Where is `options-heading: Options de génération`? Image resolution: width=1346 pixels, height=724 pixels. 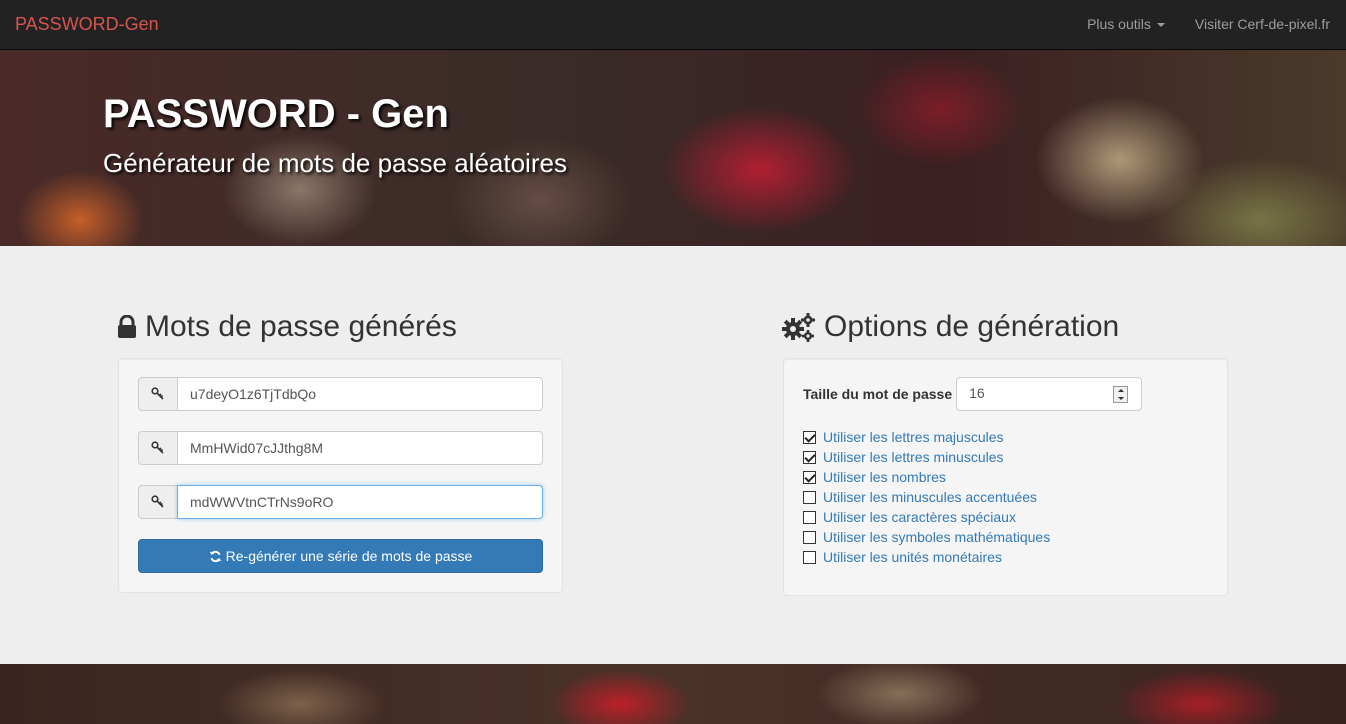 options-heading: Options de génération is located at coordinates (950, 327).